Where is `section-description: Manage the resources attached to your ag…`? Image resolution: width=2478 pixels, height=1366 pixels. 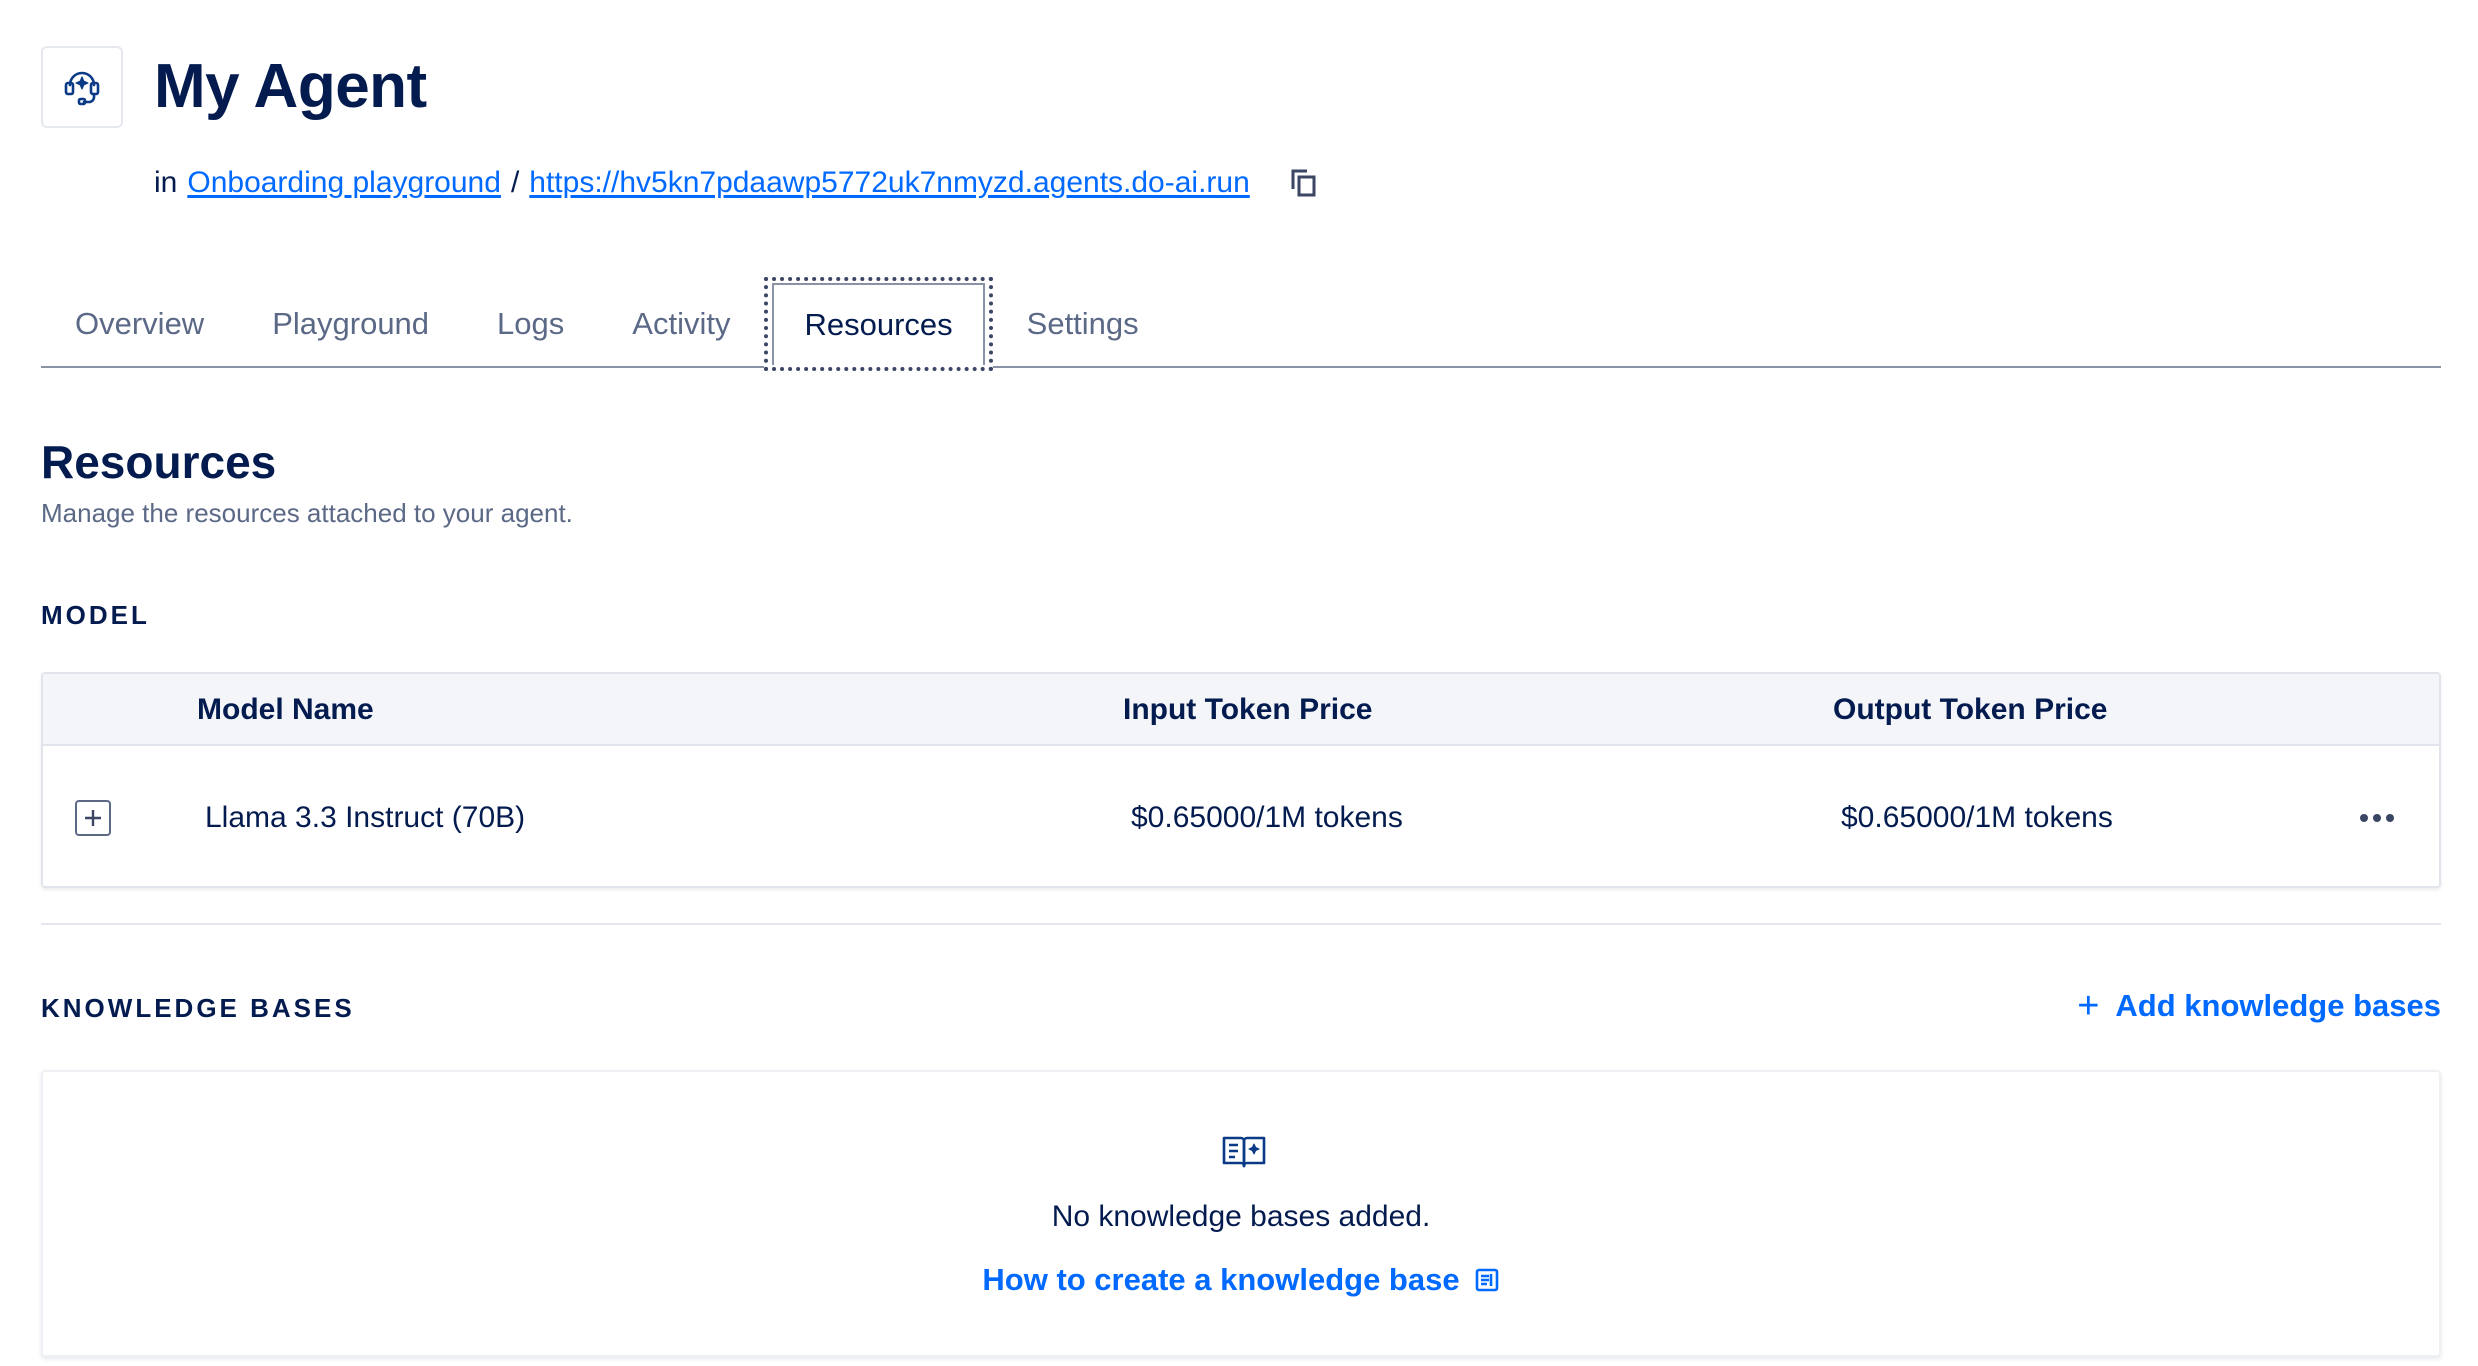 section-description: Manage the resources attached to your ag… is located at coordinates (307, 513).